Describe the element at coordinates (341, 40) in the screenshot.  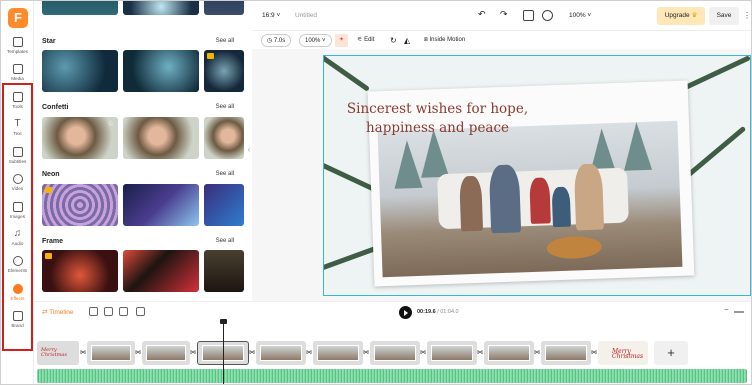
I see `ai-magic-icon: ✦` at that location.